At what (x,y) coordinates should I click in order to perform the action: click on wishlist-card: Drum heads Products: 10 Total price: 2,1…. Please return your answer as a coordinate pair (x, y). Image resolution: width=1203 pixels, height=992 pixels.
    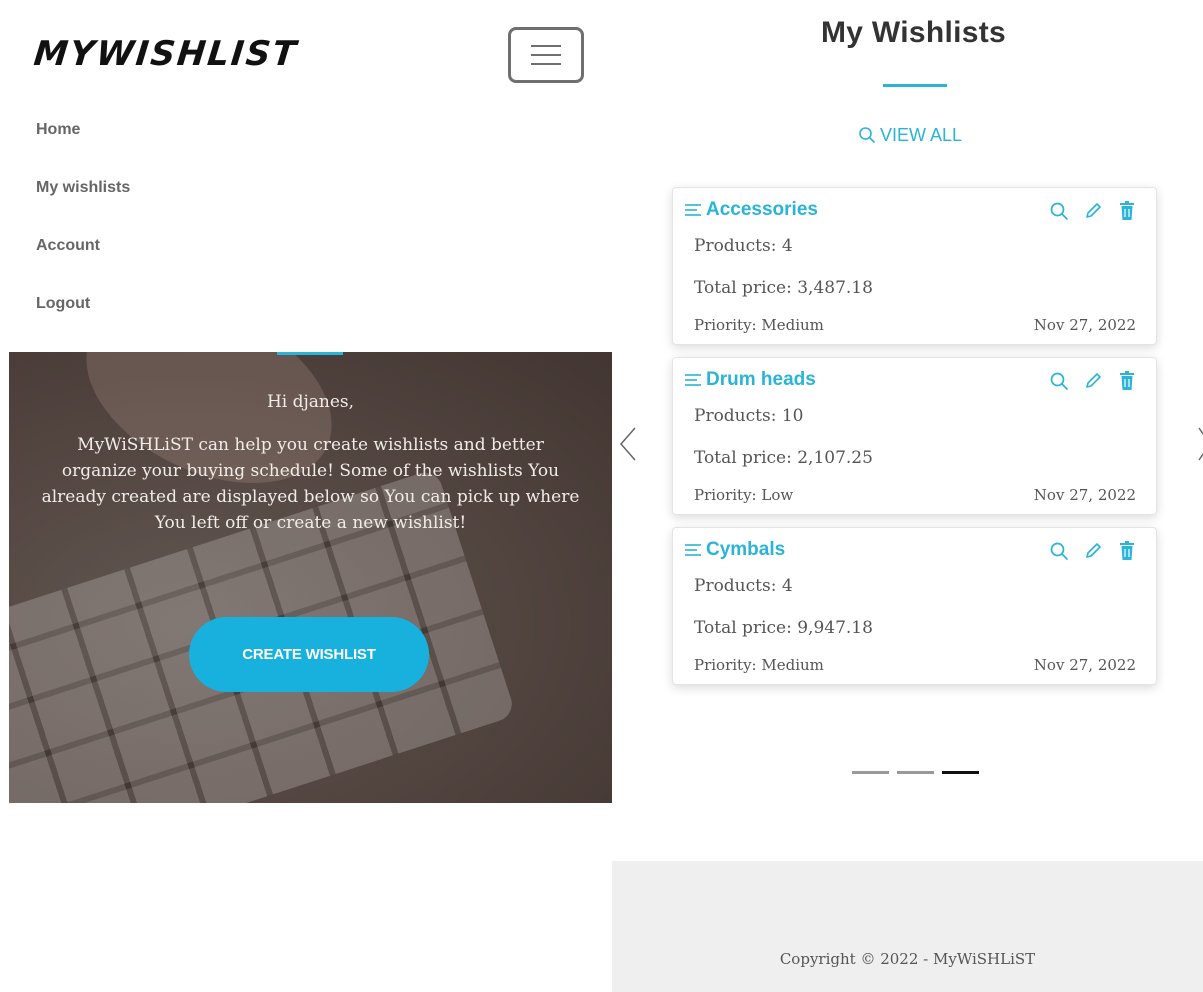
    Looking at the image, I should click on (914, 436).